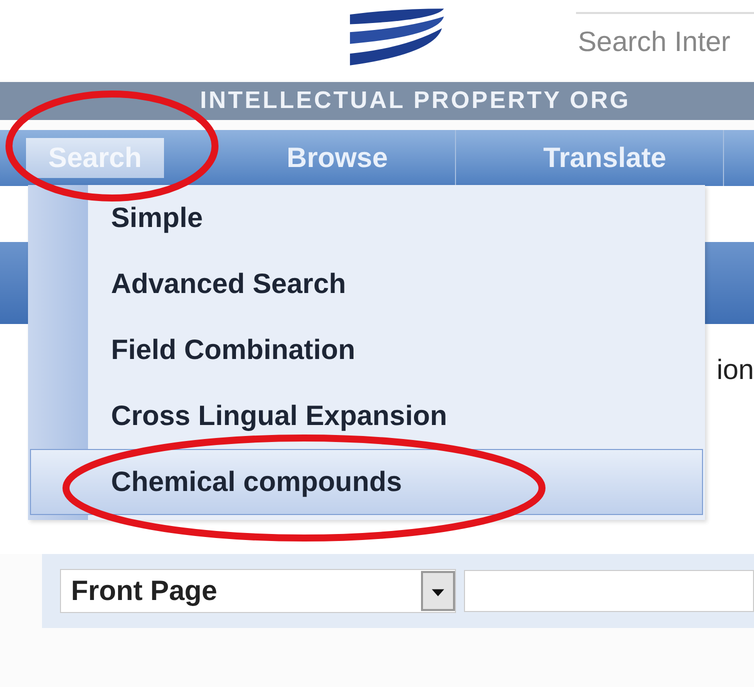  Describe the element at coordinates (665, 41) in the screenshot. I see `search-field: Search Inter` at that location.